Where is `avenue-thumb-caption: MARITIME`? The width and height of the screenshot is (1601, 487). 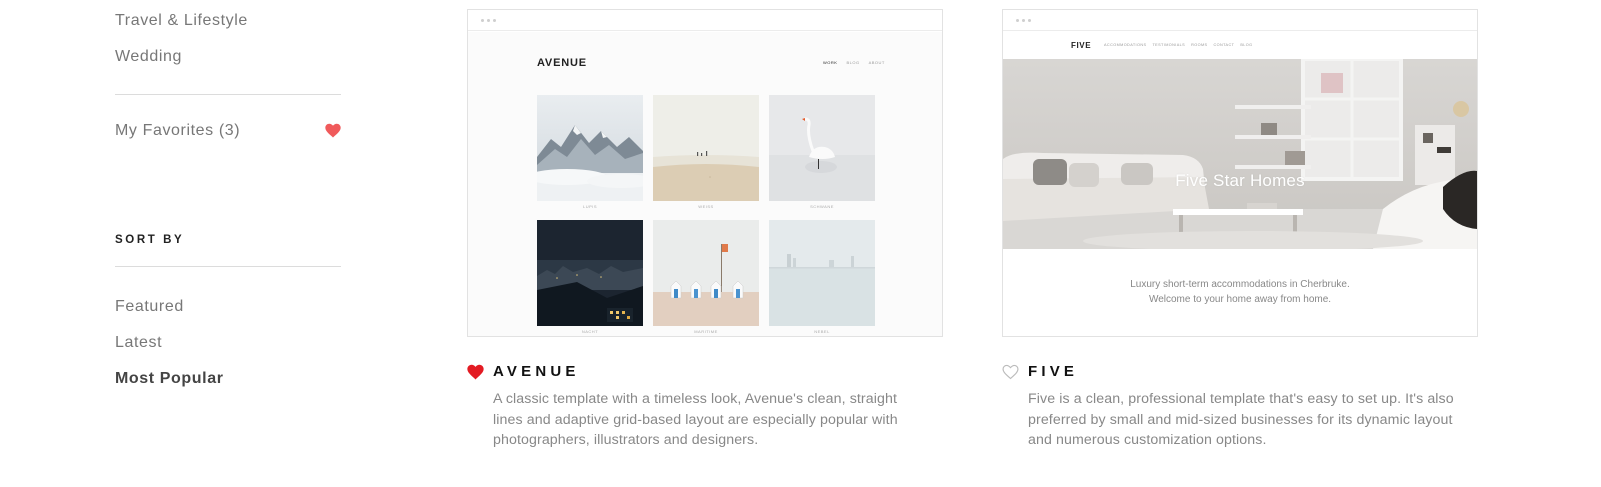 avenue-thumb-caption: MARITIME is located at coordinates (706, 331).